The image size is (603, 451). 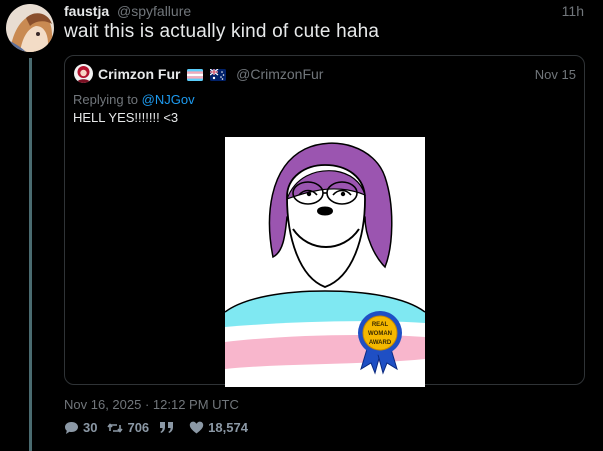 I want to click on post-time: 11h, so click(x=573, y=11).